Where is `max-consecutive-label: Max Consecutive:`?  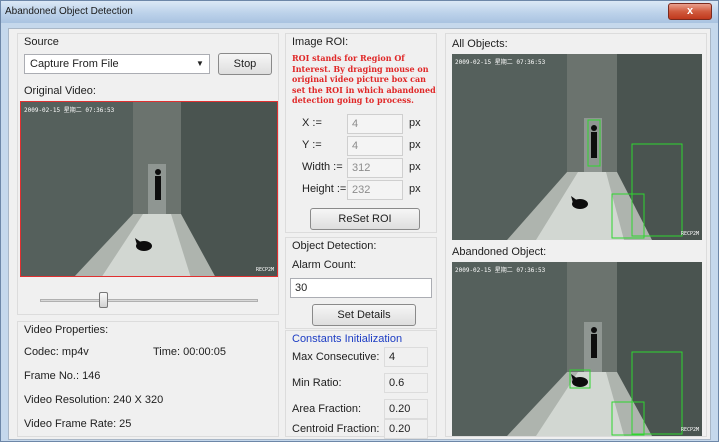
max-consecutive-label: Max Consecutive: is located at coordinates (336, 357).